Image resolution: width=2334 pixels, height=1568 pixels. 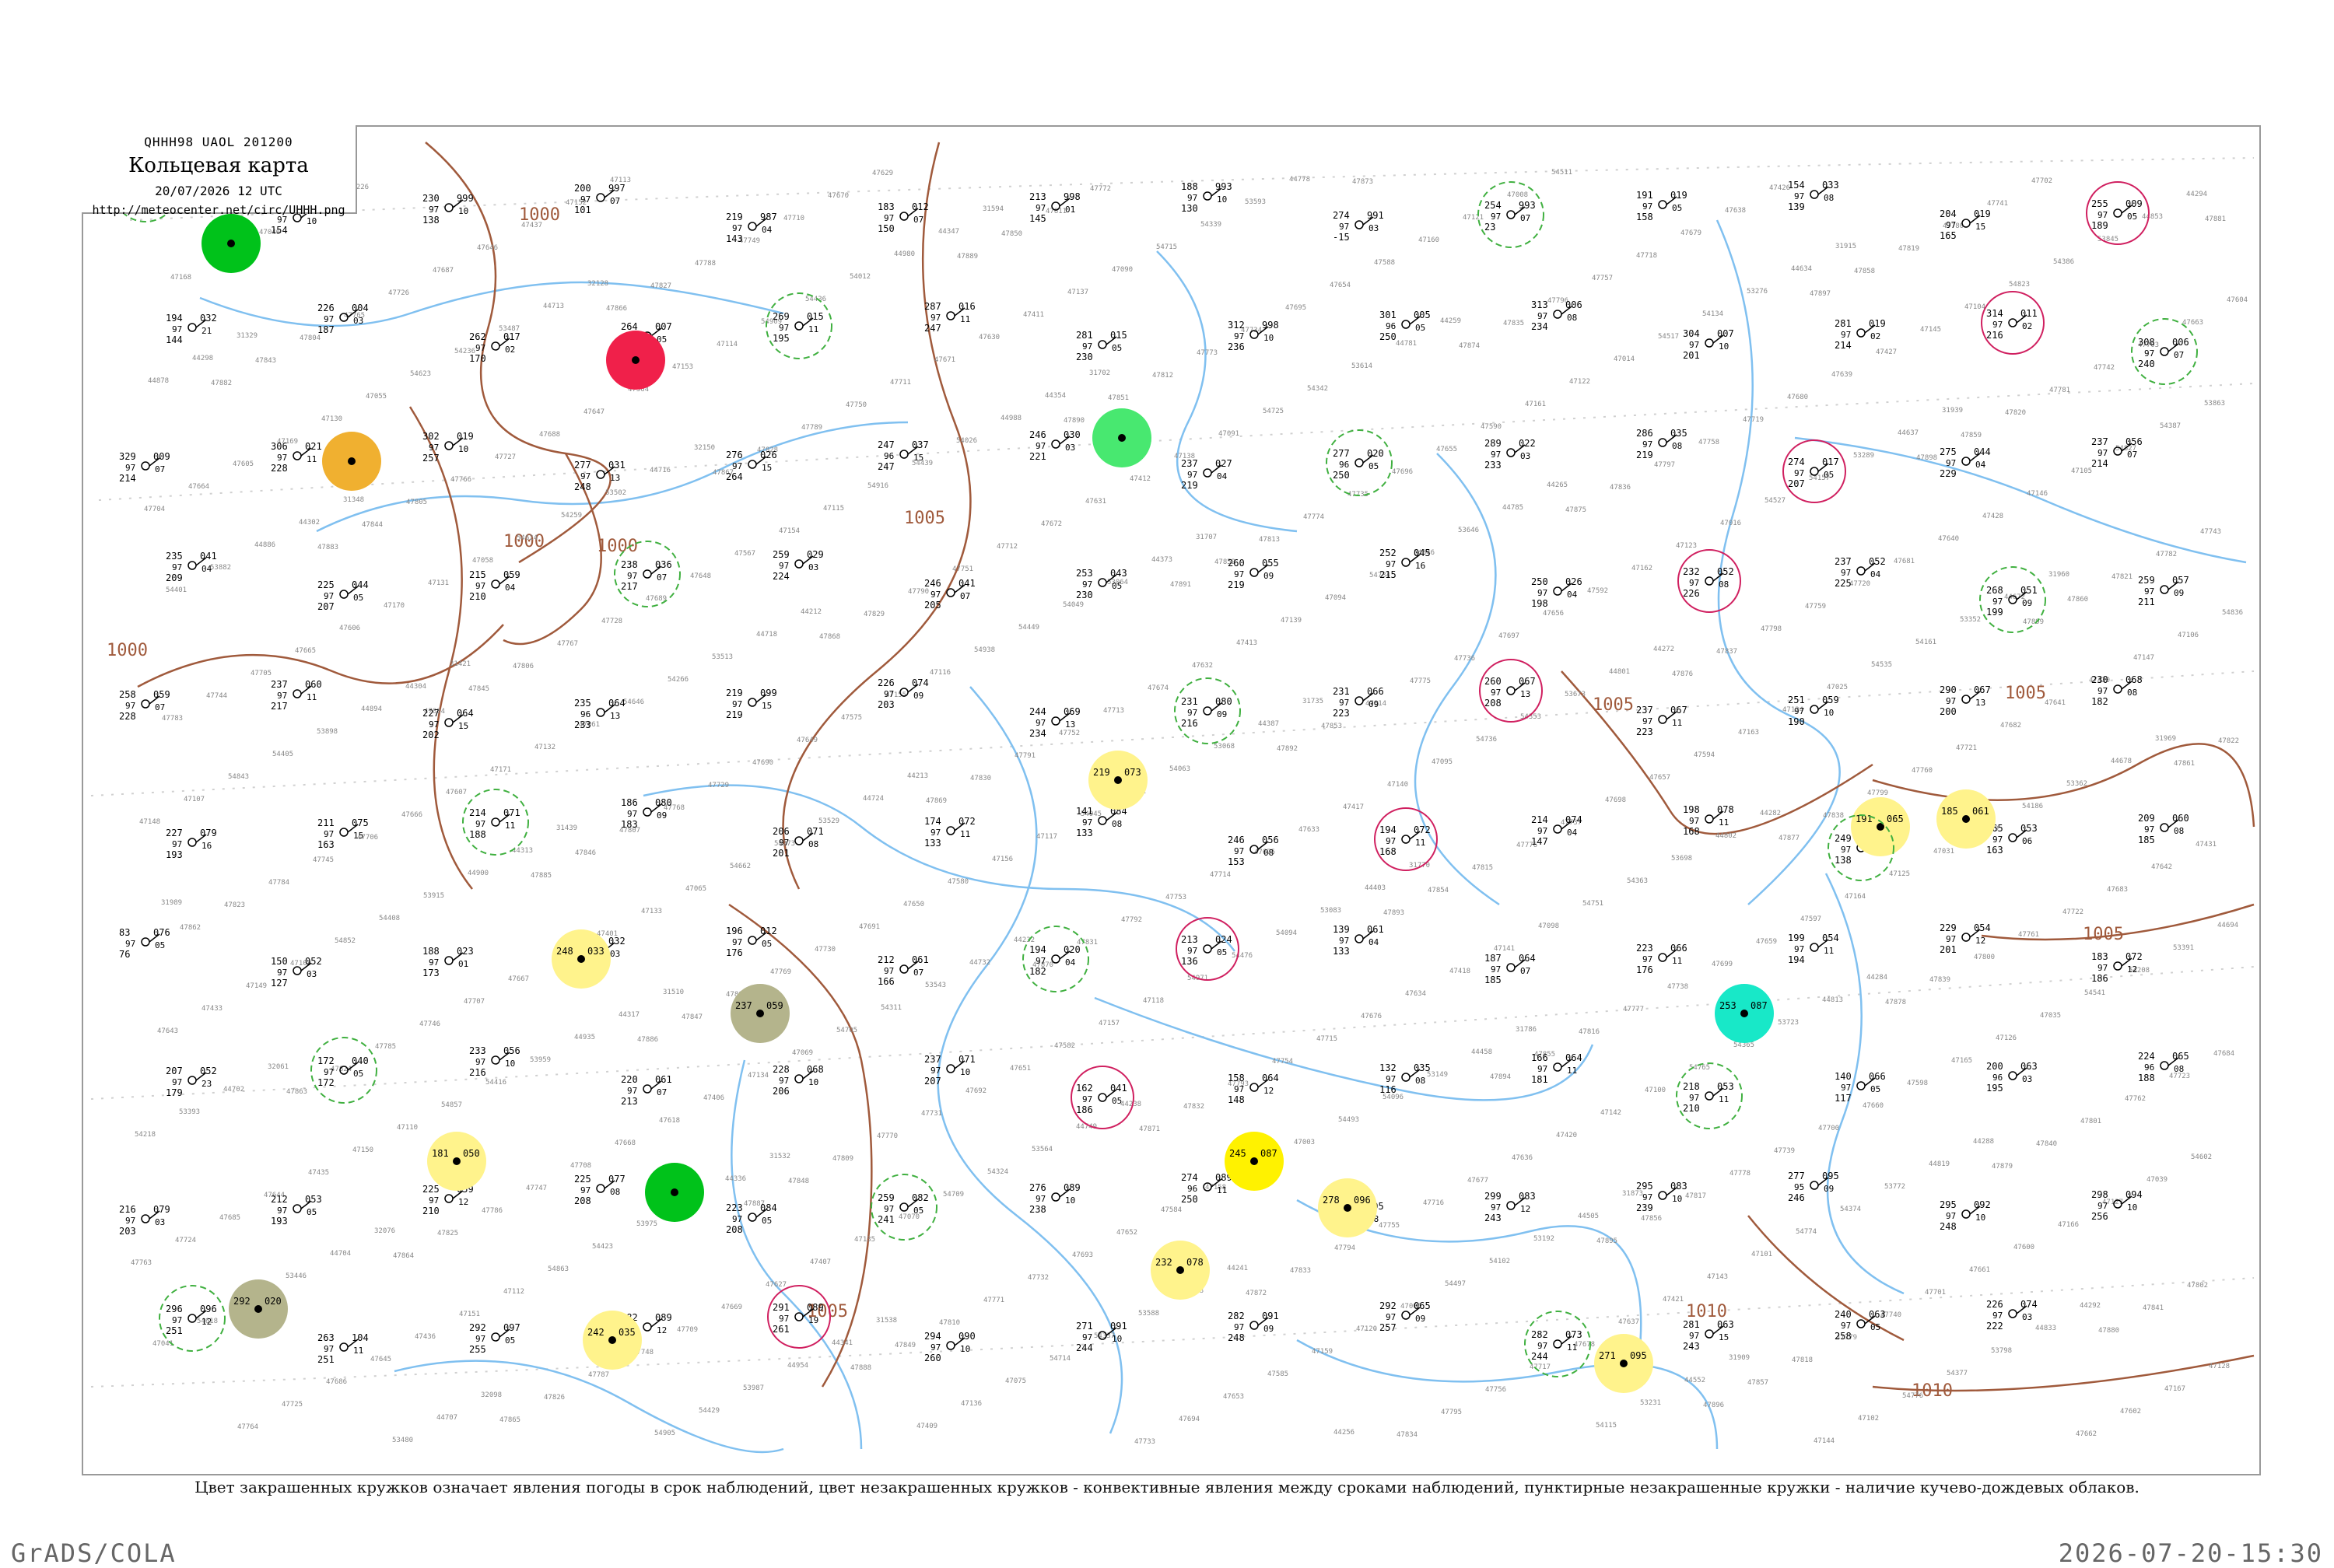 I want to click on station-plot: 2379721706011, so click(x=296, y=696).